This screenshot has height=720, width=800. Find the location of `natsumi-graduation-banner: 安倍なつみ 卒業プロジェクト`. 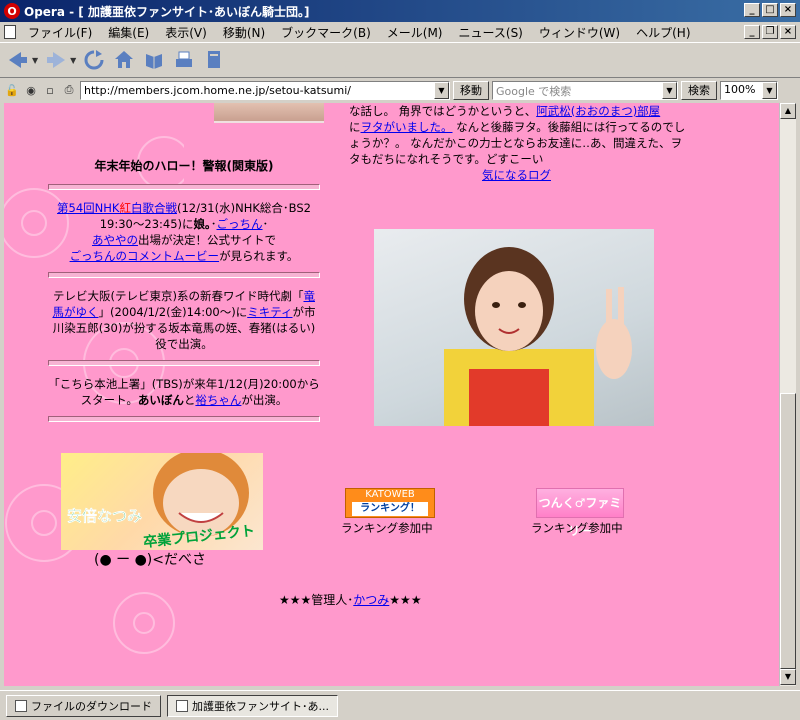

natsumi-graduation-banner: 安倍なつみ 卒業プロジェクト is located at coordinates (162, 501).